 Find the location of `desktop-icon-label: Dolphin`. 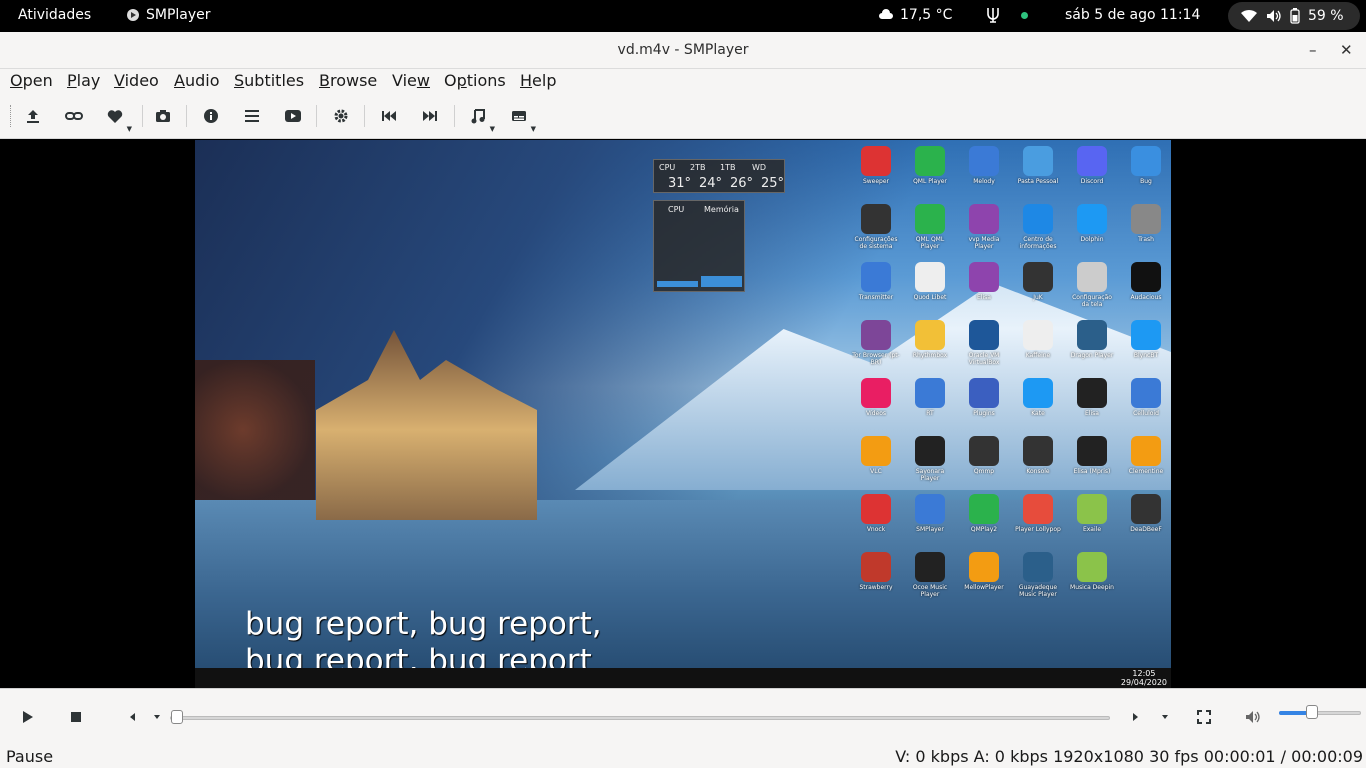

desktop-icon-label: Dolphin is located at coordinates (1092, 239).